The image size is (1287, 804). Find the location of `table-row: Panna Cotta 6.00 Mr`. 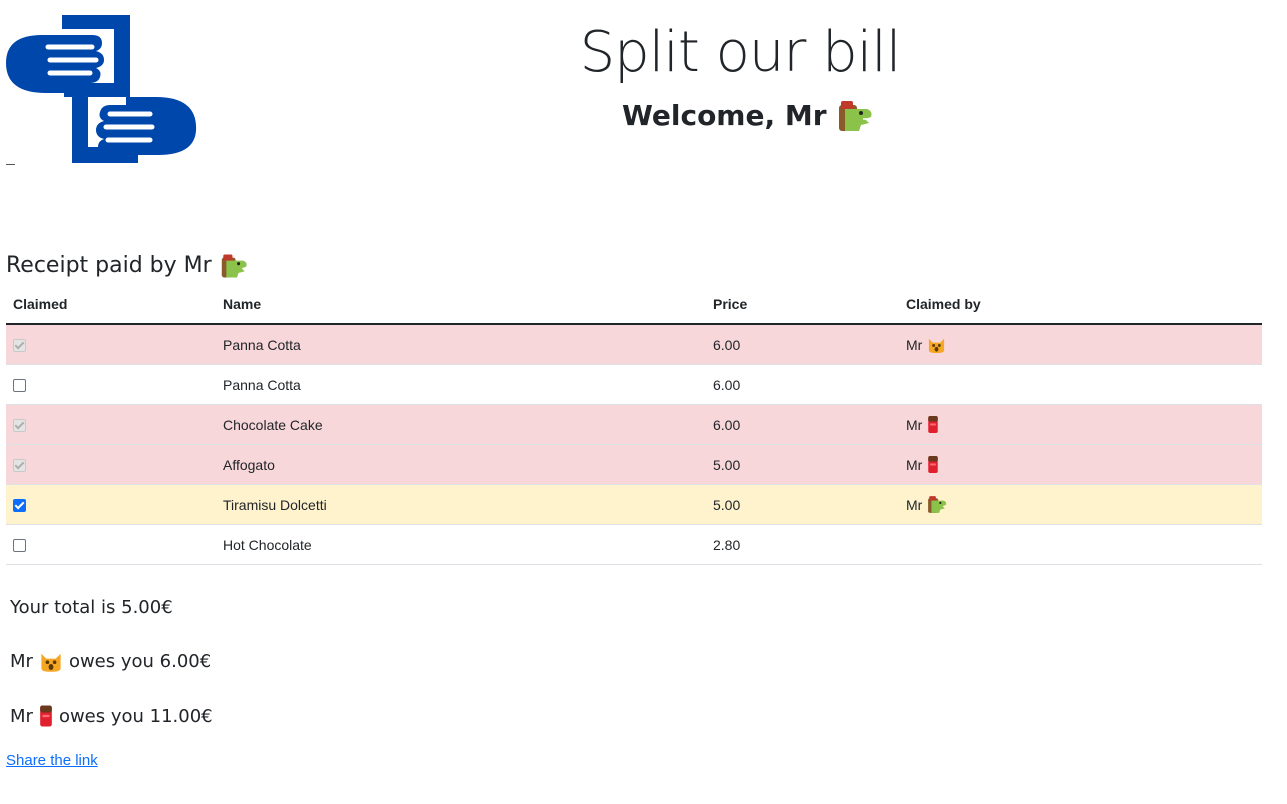

table-row: Panna Cotta 6.00 Mr is located at coordinates (634, 344).